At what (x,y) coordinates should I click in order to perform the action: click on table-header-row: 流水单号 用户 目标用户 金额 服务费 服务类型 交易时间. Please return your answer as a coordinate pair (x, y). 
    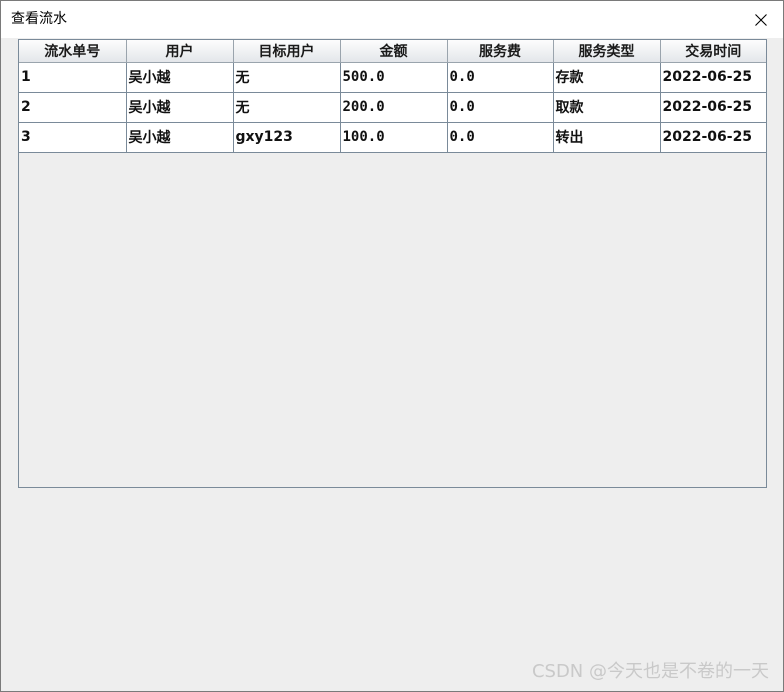
    Looking at the image, I should click on (392, 51).